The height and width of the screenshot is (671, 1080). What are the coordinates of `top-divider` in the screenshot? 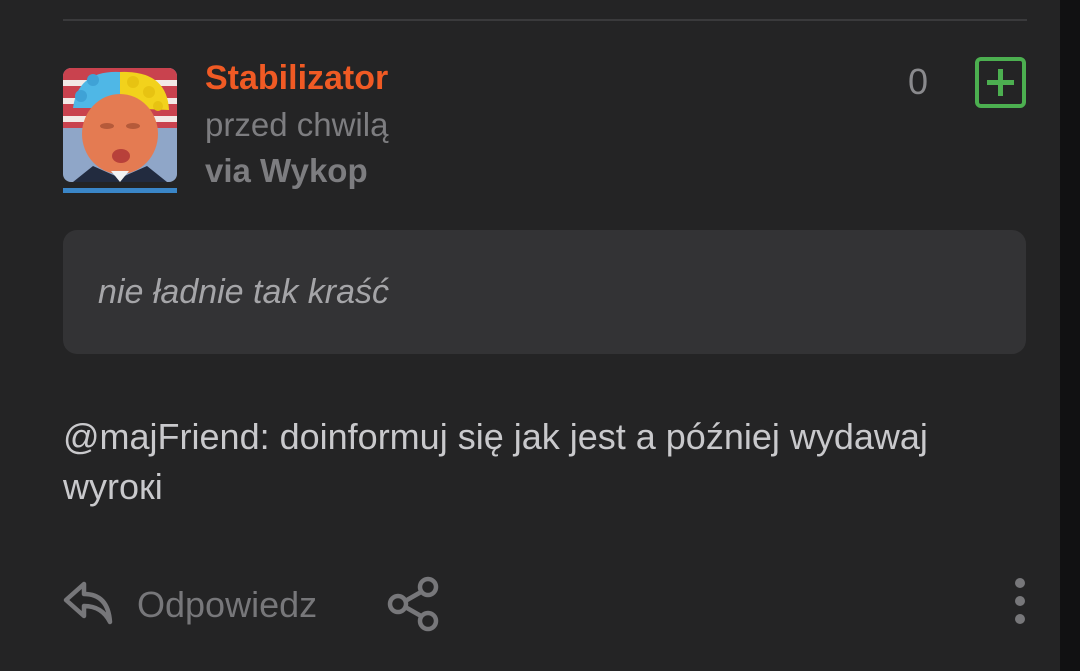 It's located at (545, 20).